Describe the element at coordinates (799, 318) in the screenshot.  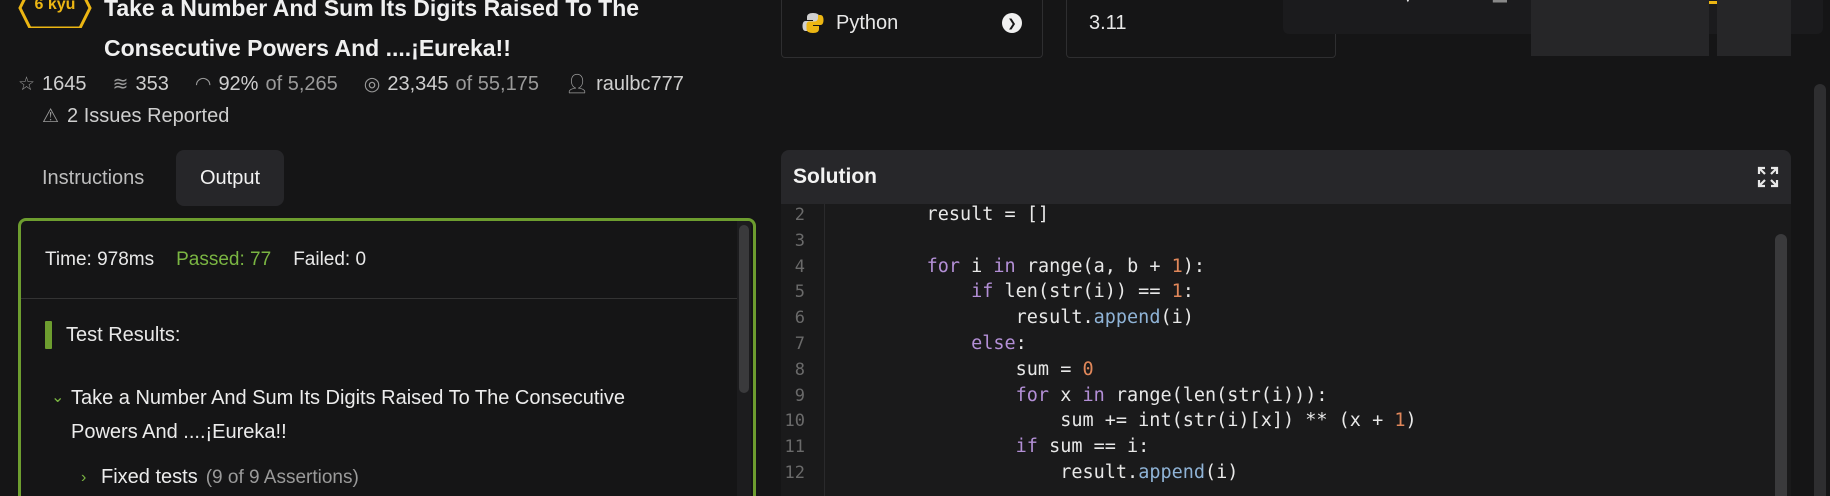
I see `line-number: 6` at that location.